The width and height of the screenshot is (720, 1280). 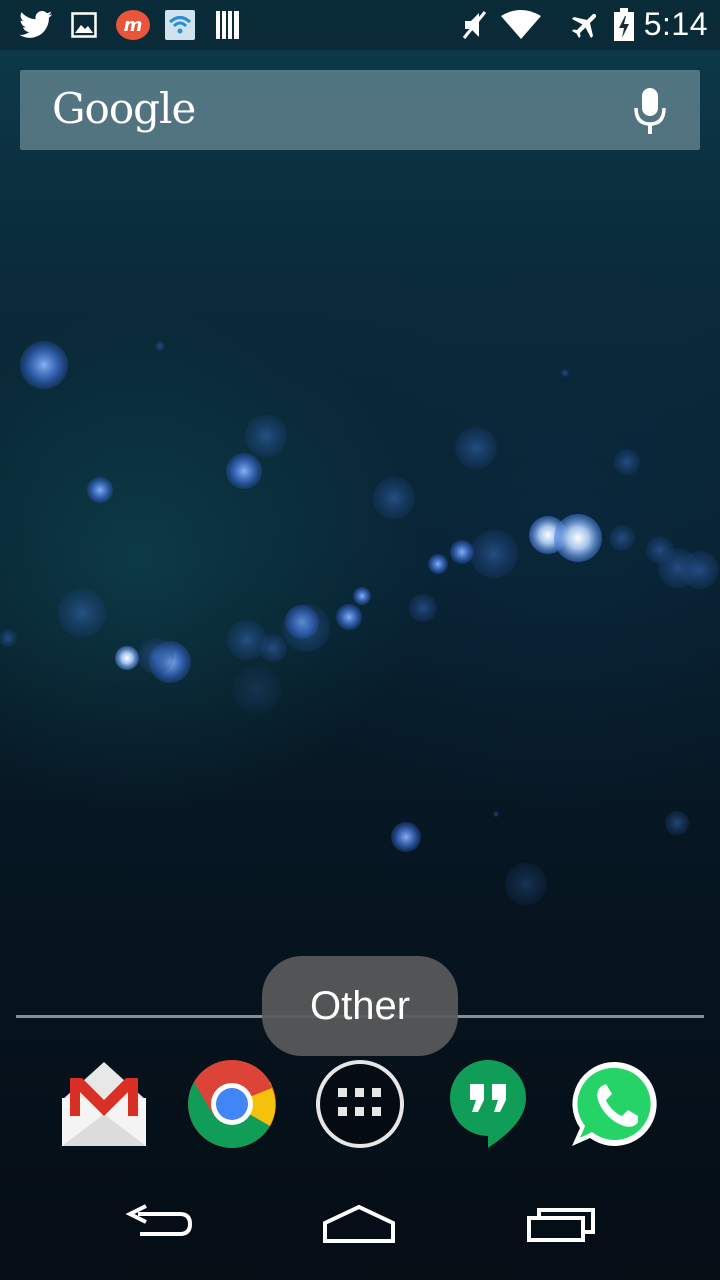 I want to click on chrome-app-icon, so click(x=234, y=1106).